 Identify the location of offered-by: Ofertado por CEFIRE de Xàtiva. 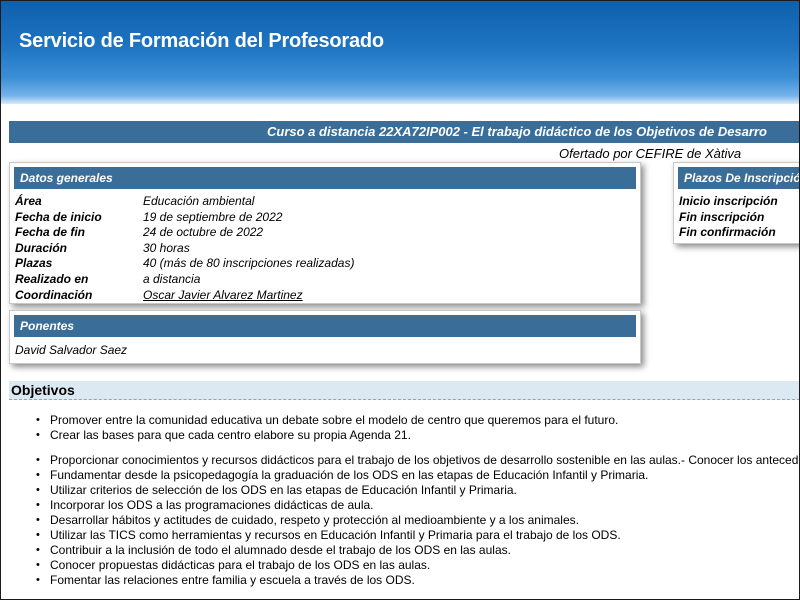
(650, 153).